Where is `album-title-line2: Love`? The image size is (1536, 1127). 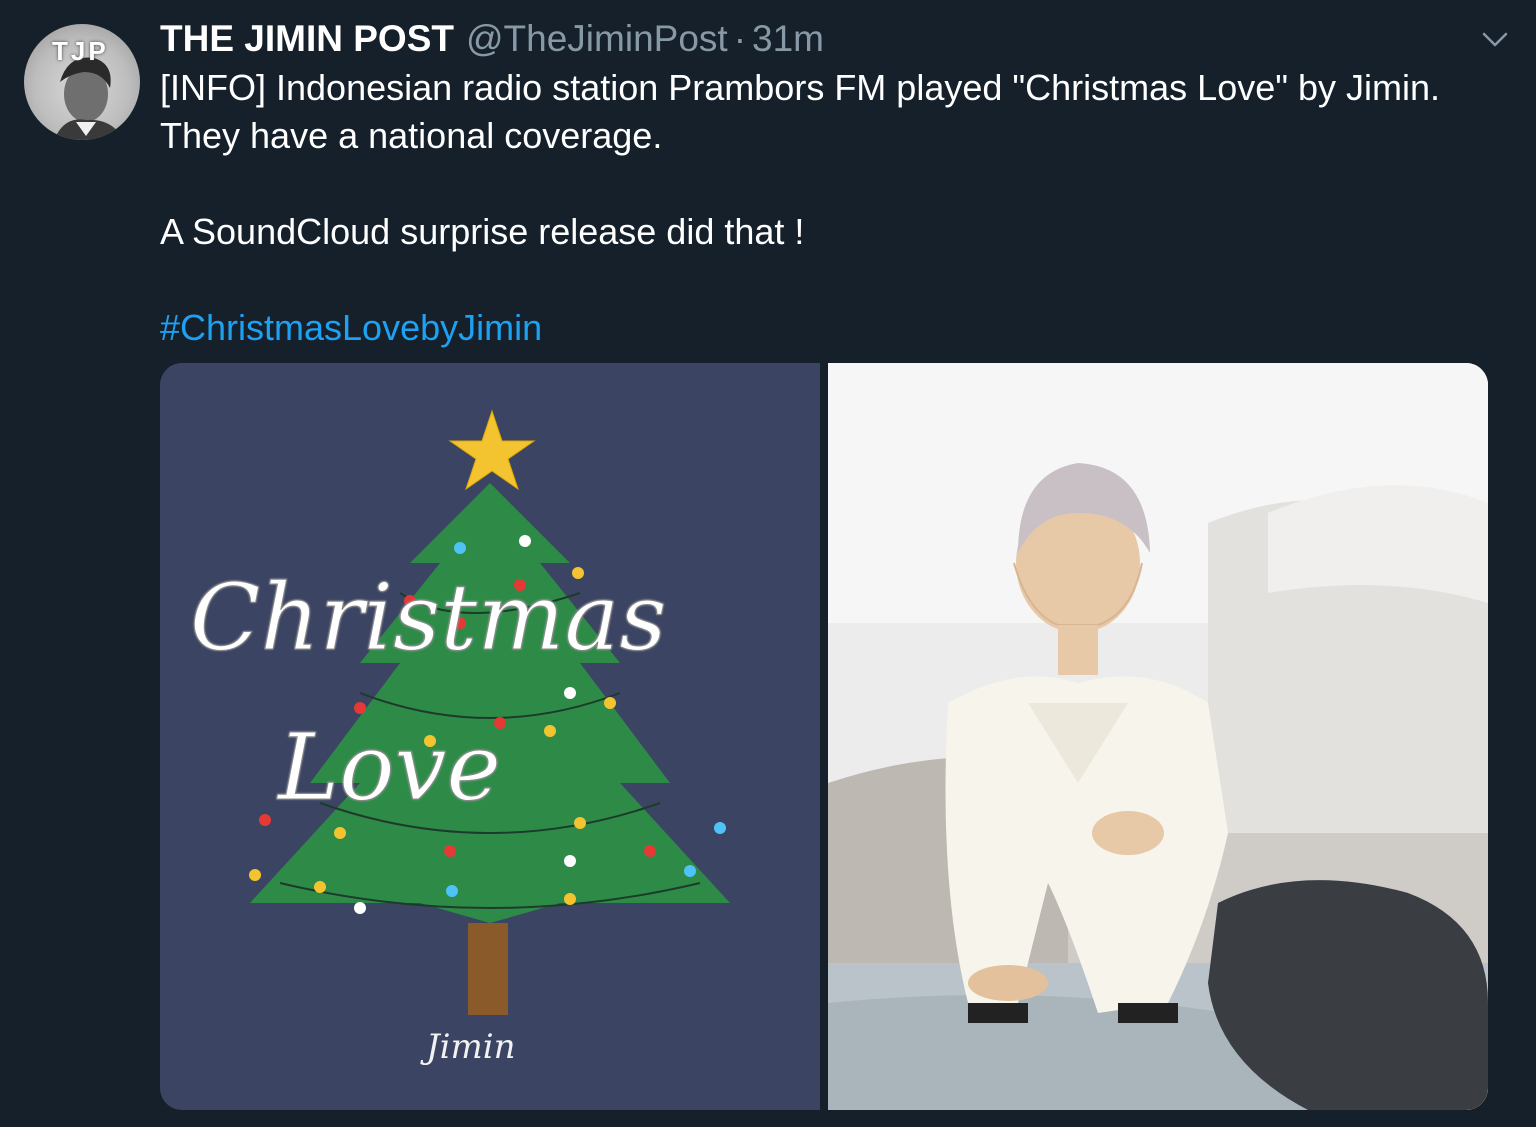
album-title-line2: Love is located at coordinates (390, 768).